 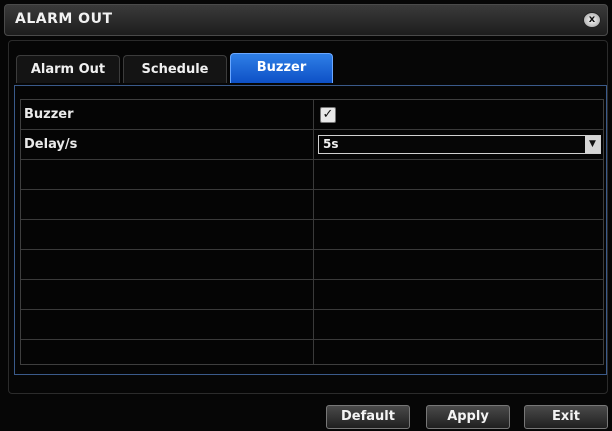 I want to click on default-button: Default, so click(x=368, y=417).